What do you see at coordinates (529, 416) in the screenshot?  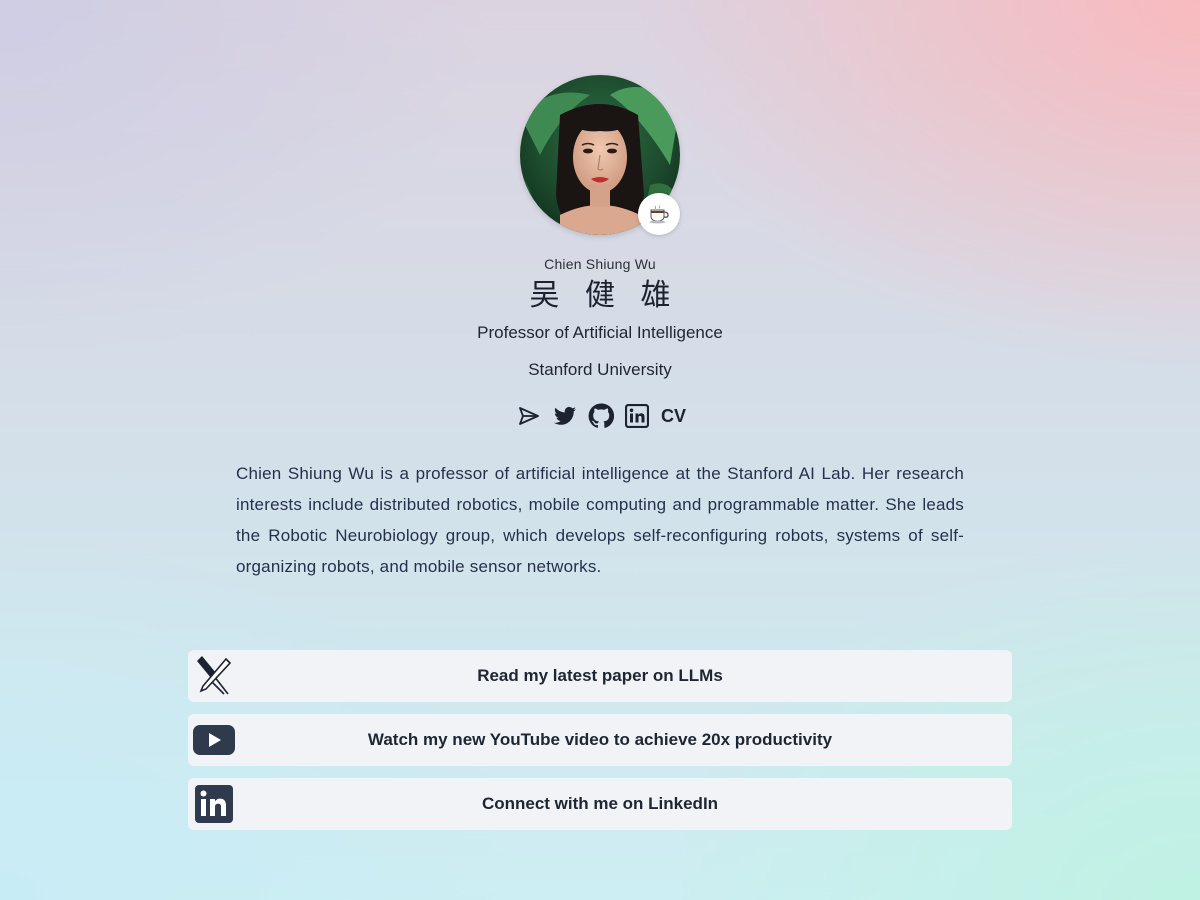 I see `send-icon` at bounding box center [529, 416].